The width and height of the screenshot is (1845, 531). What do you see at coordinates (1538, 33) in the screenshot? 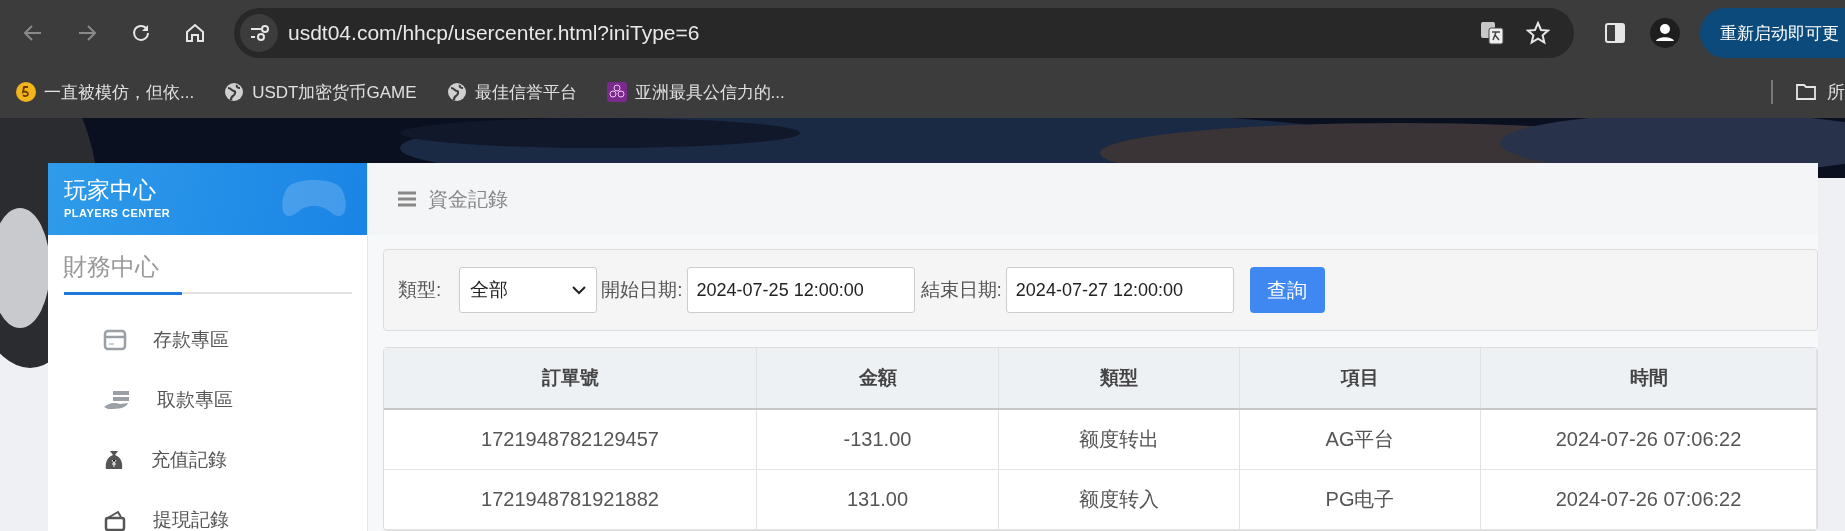
I see `star-icon` at bounding box center [1538, 33].